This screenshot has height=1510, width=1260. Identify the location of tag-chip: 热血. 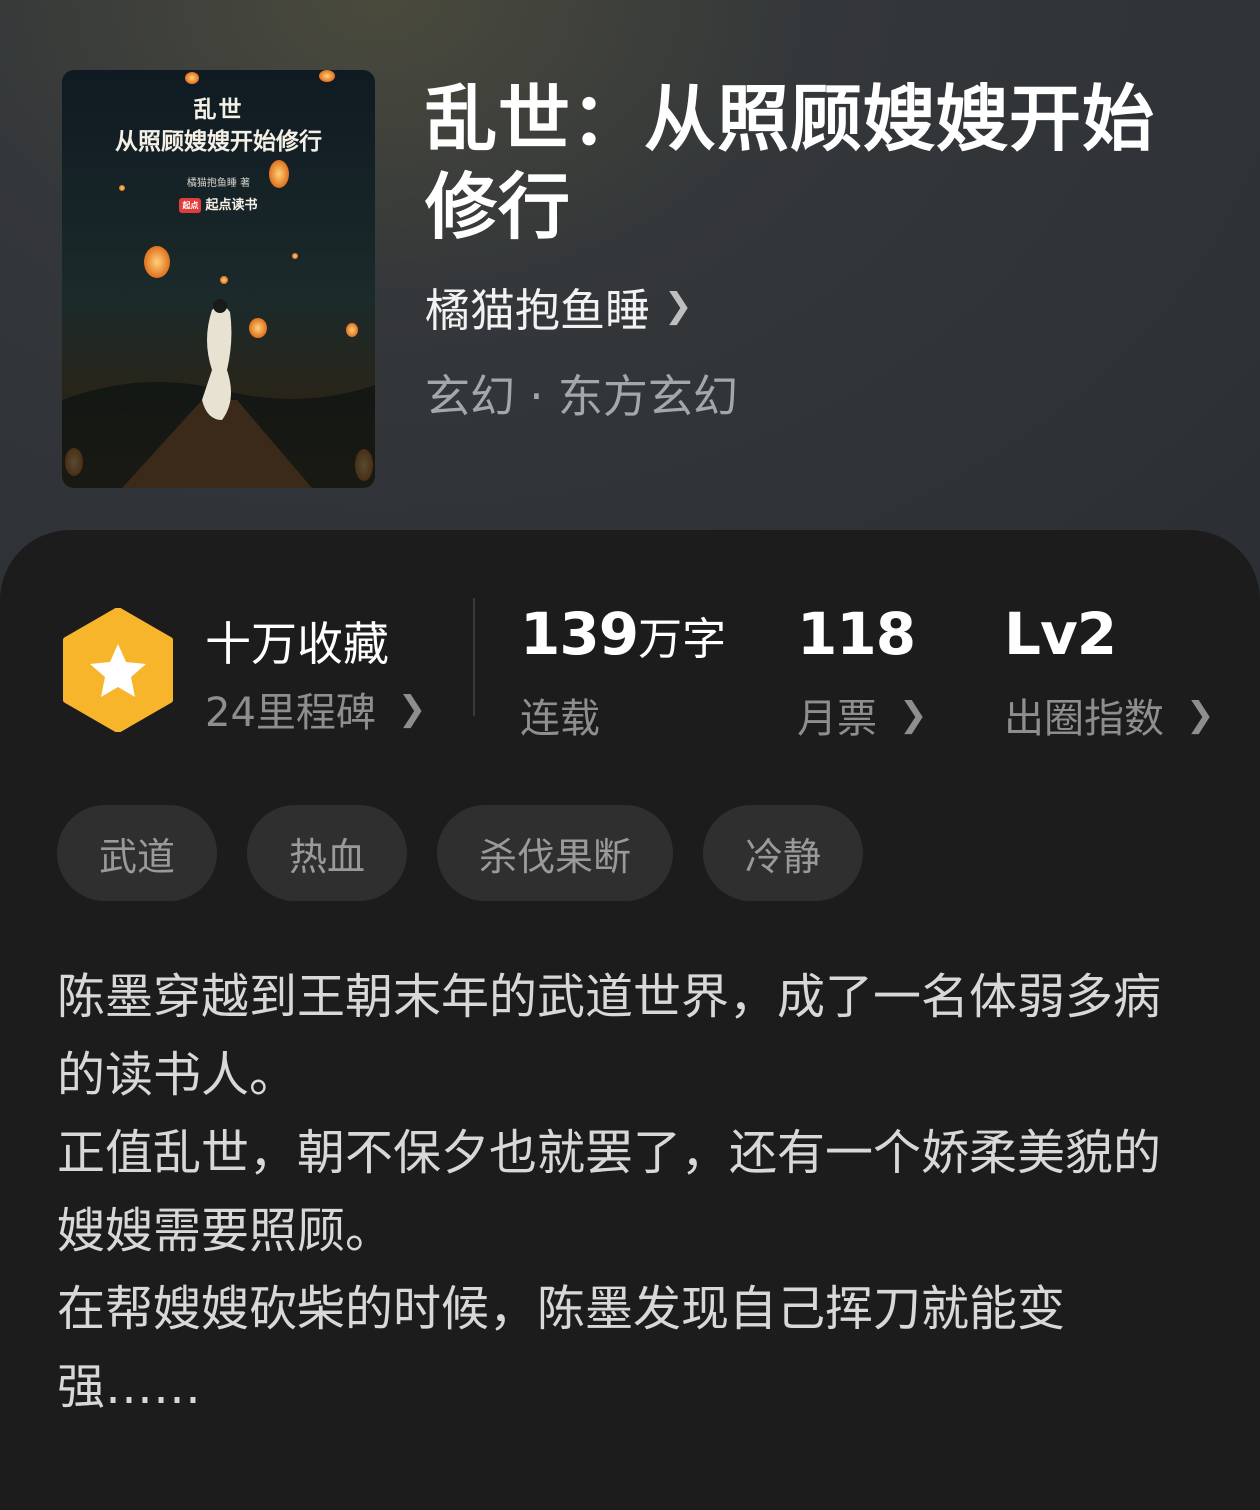
(327, 853).